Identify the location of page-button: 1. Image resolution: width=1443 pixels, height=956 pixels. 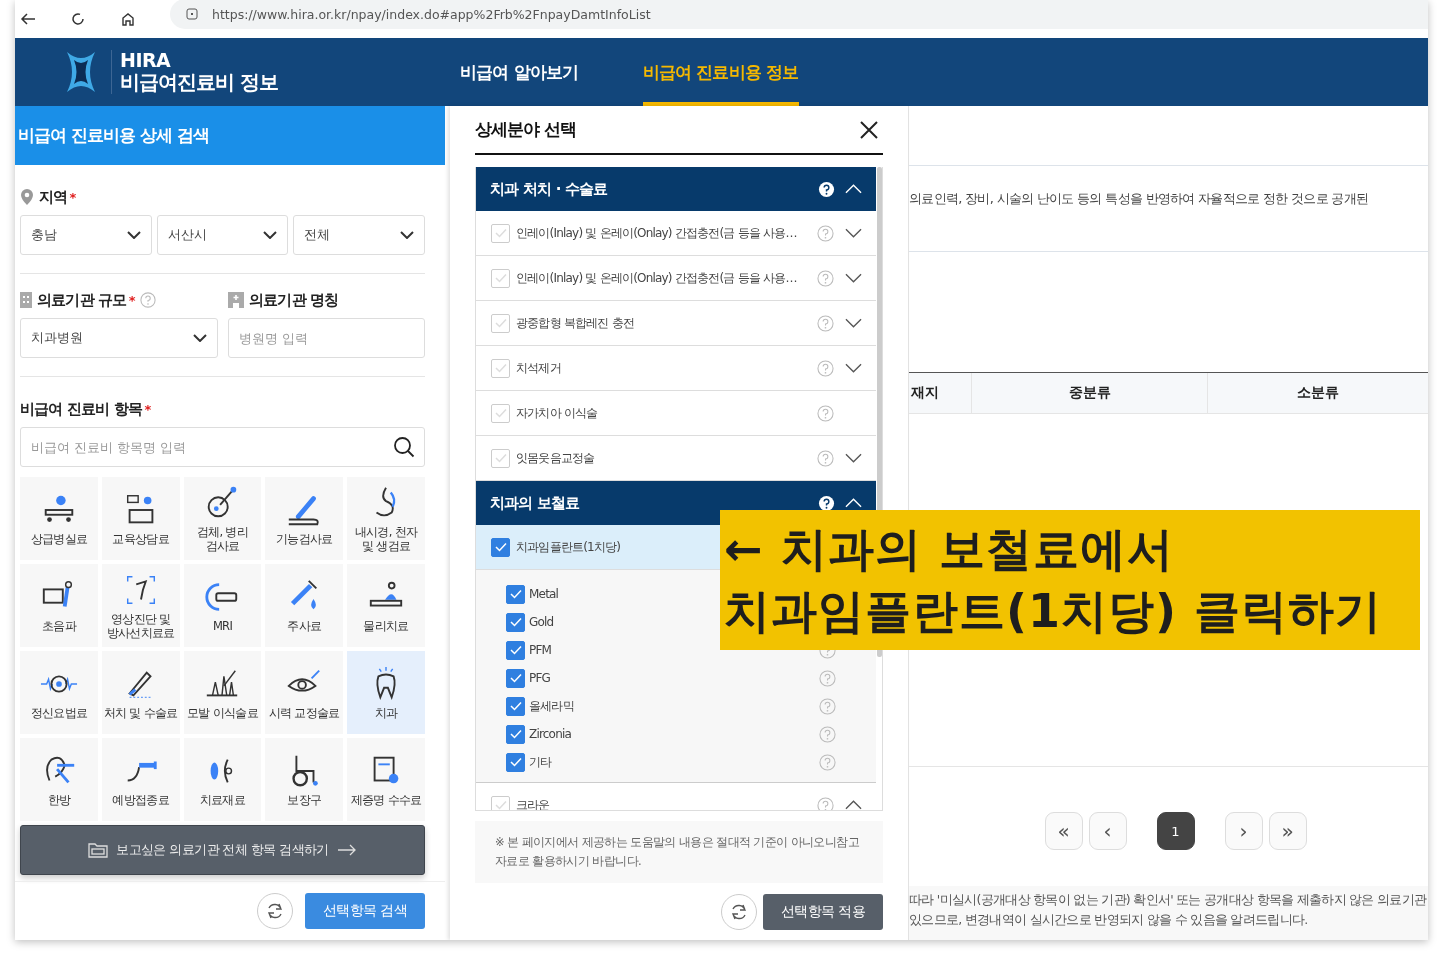
(1175, 831).